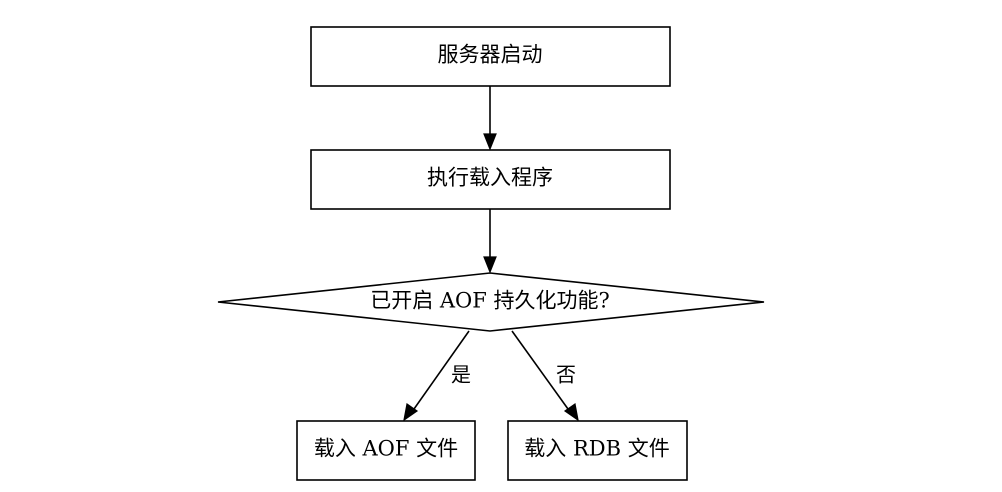 Image resolution: width=1002 pixels, height=492 pixels. What do you see at coordinates (461, 375) in the screenshot?
I see `edge-yes-label: 是` at bounding box center [461, 375].